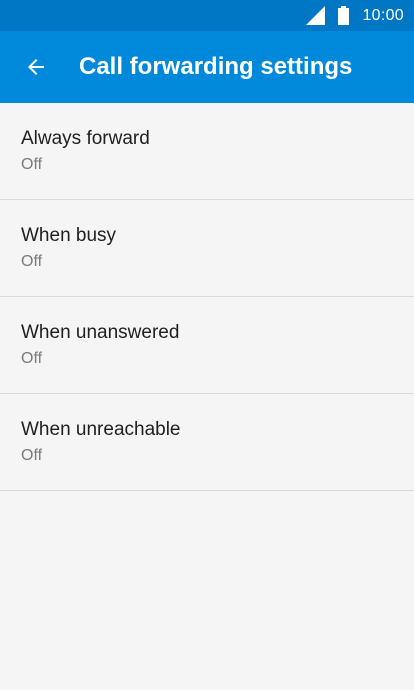 The image size is (414, 690). What do you see at coordinates (101, 429) in the screenshot?
I see `setting-title: When unreachable` at bounding box center [101, 429].